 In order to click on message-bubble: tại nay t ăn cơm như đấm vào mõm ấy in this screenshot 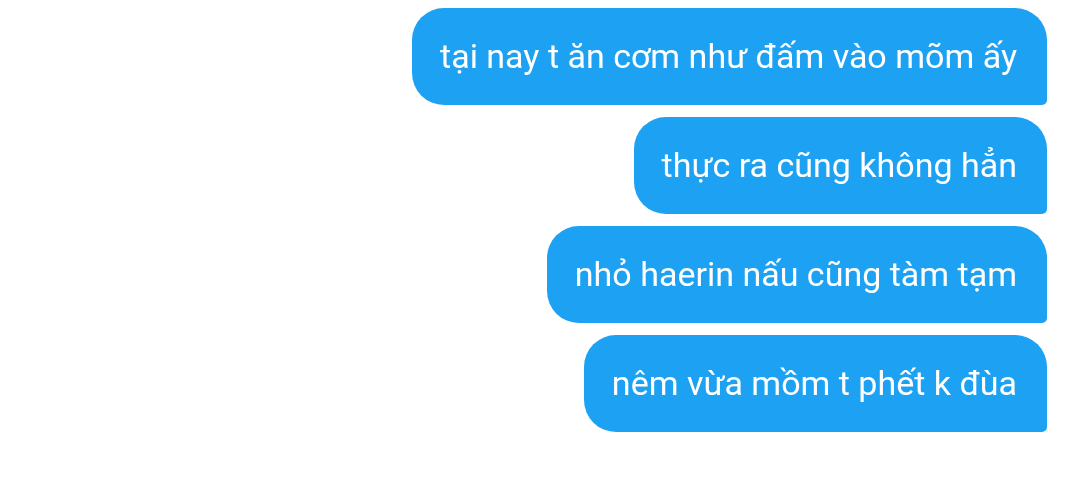, I will do `click(729, 56)`.